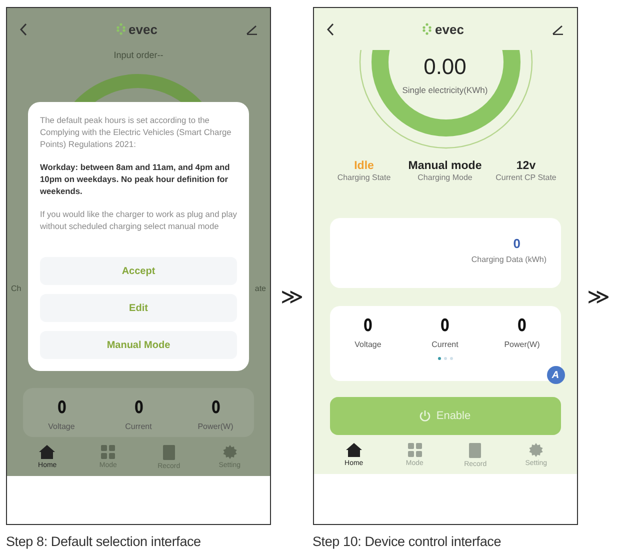  I want to click on dialog-button: Edit, so click(138, 308).